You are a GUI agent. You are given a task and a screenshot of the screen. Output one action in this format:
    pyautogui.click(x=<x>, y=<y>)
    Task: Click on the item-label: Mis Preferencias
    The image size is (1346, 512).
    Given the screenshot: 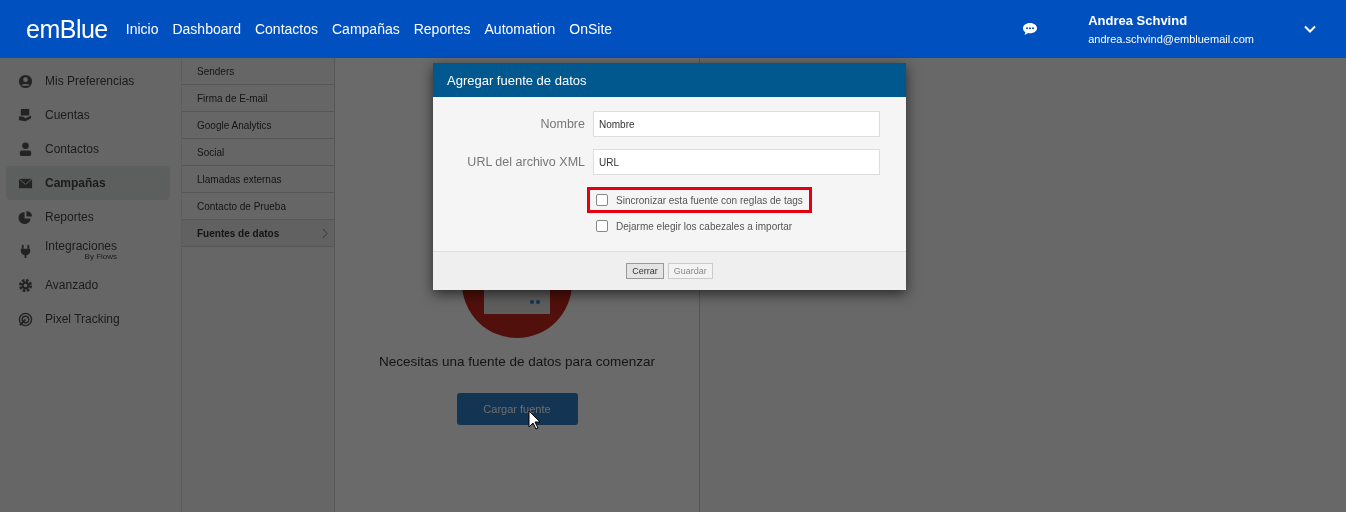 What is the action you would take?
    pyautogui.click(x=90, y=81)
    